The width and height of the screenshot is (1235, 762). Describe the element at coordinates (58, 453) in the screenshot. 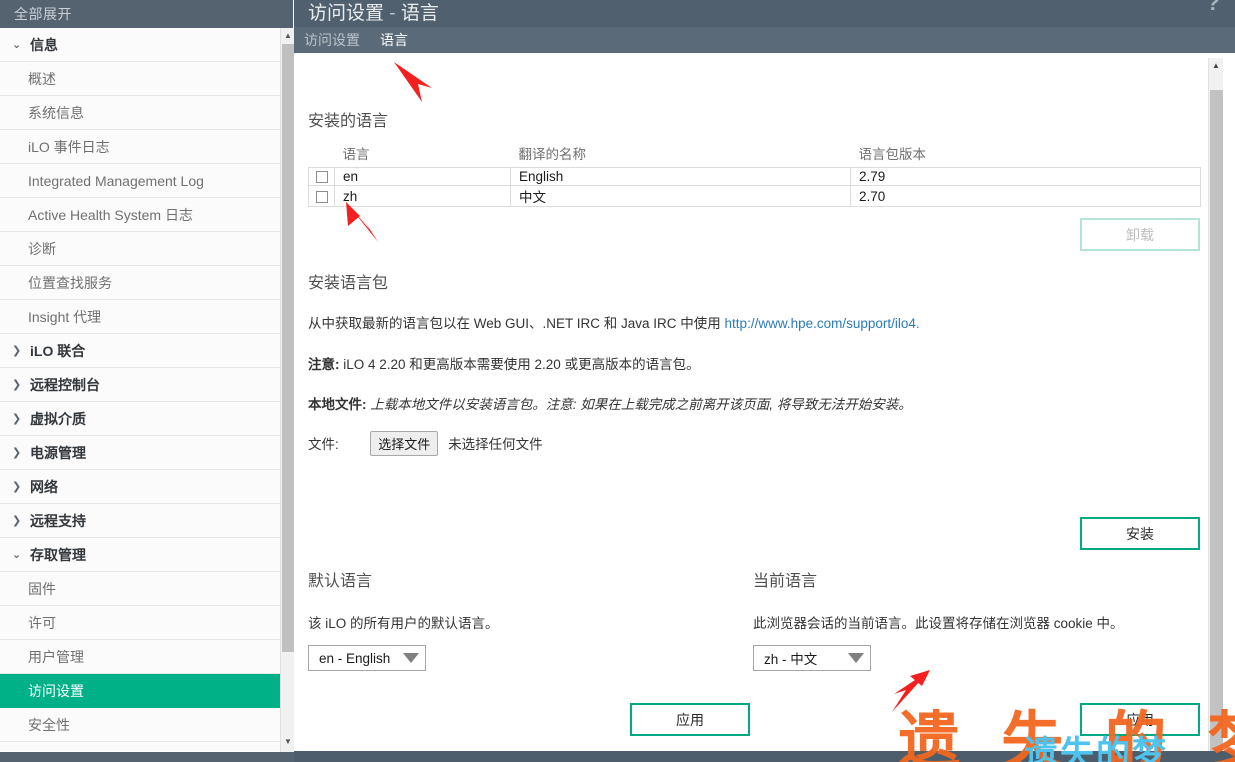

I see `sidebar-item-label: 电源管理` at that location.